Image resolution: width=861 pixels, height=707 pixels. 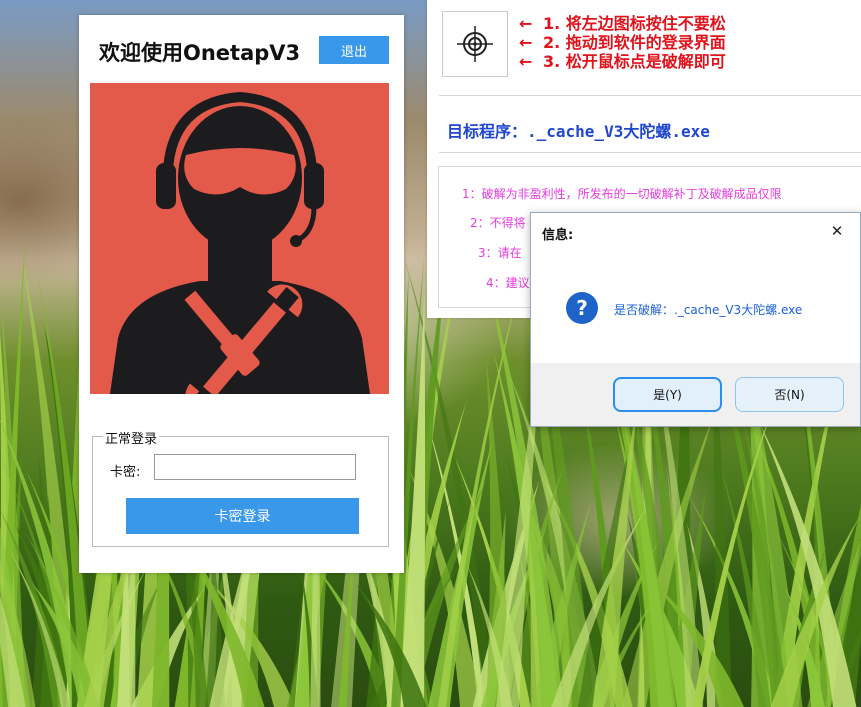 I want to click on note-line: 3：请在, so click(x=500, y=253).